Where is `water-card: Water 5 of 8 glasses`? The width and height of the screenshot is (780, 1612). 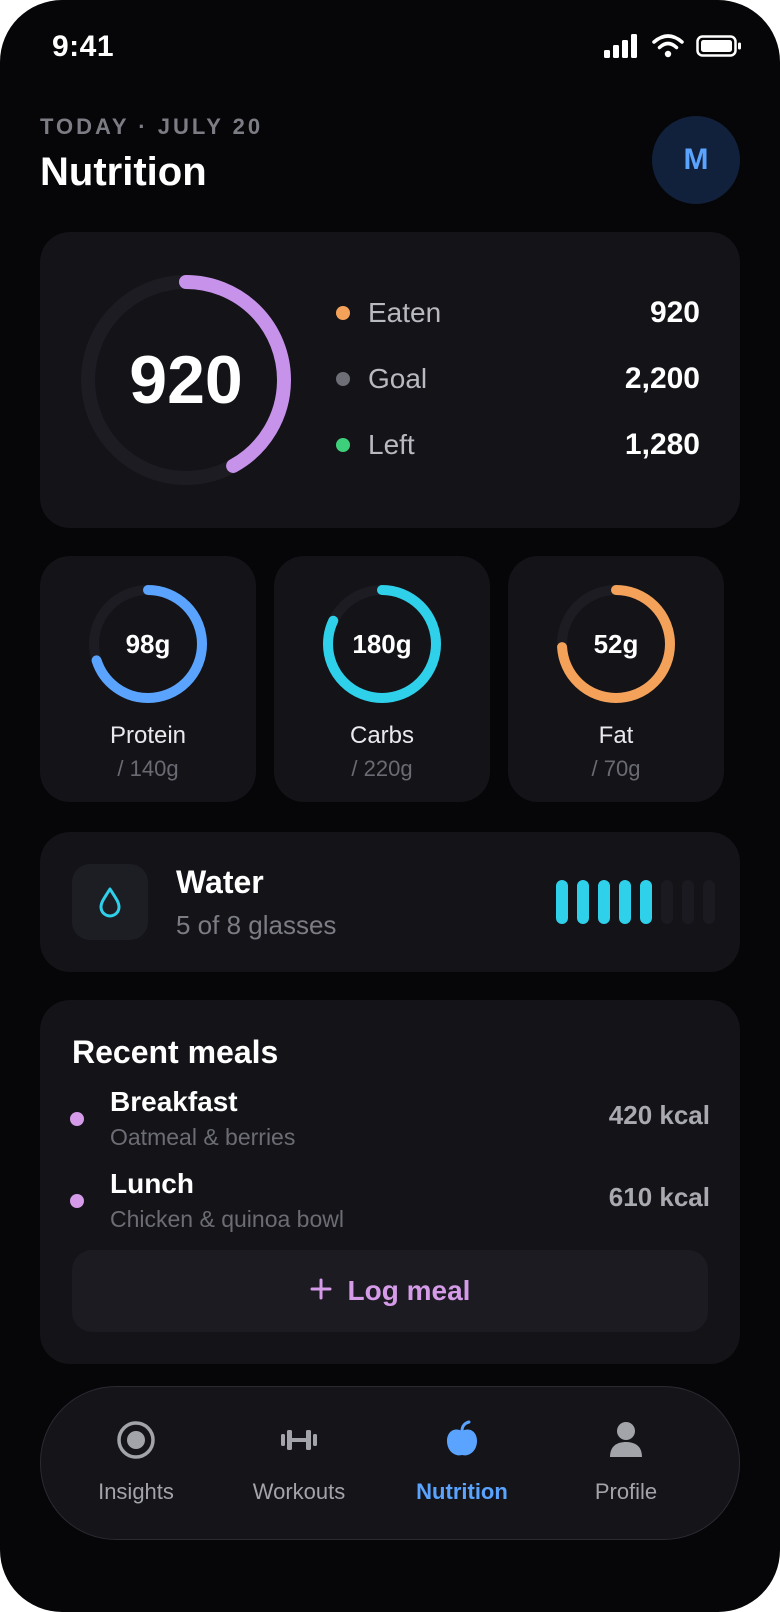
water-card: Water 5 of 8 glasses is located at coordinates (390, 902).